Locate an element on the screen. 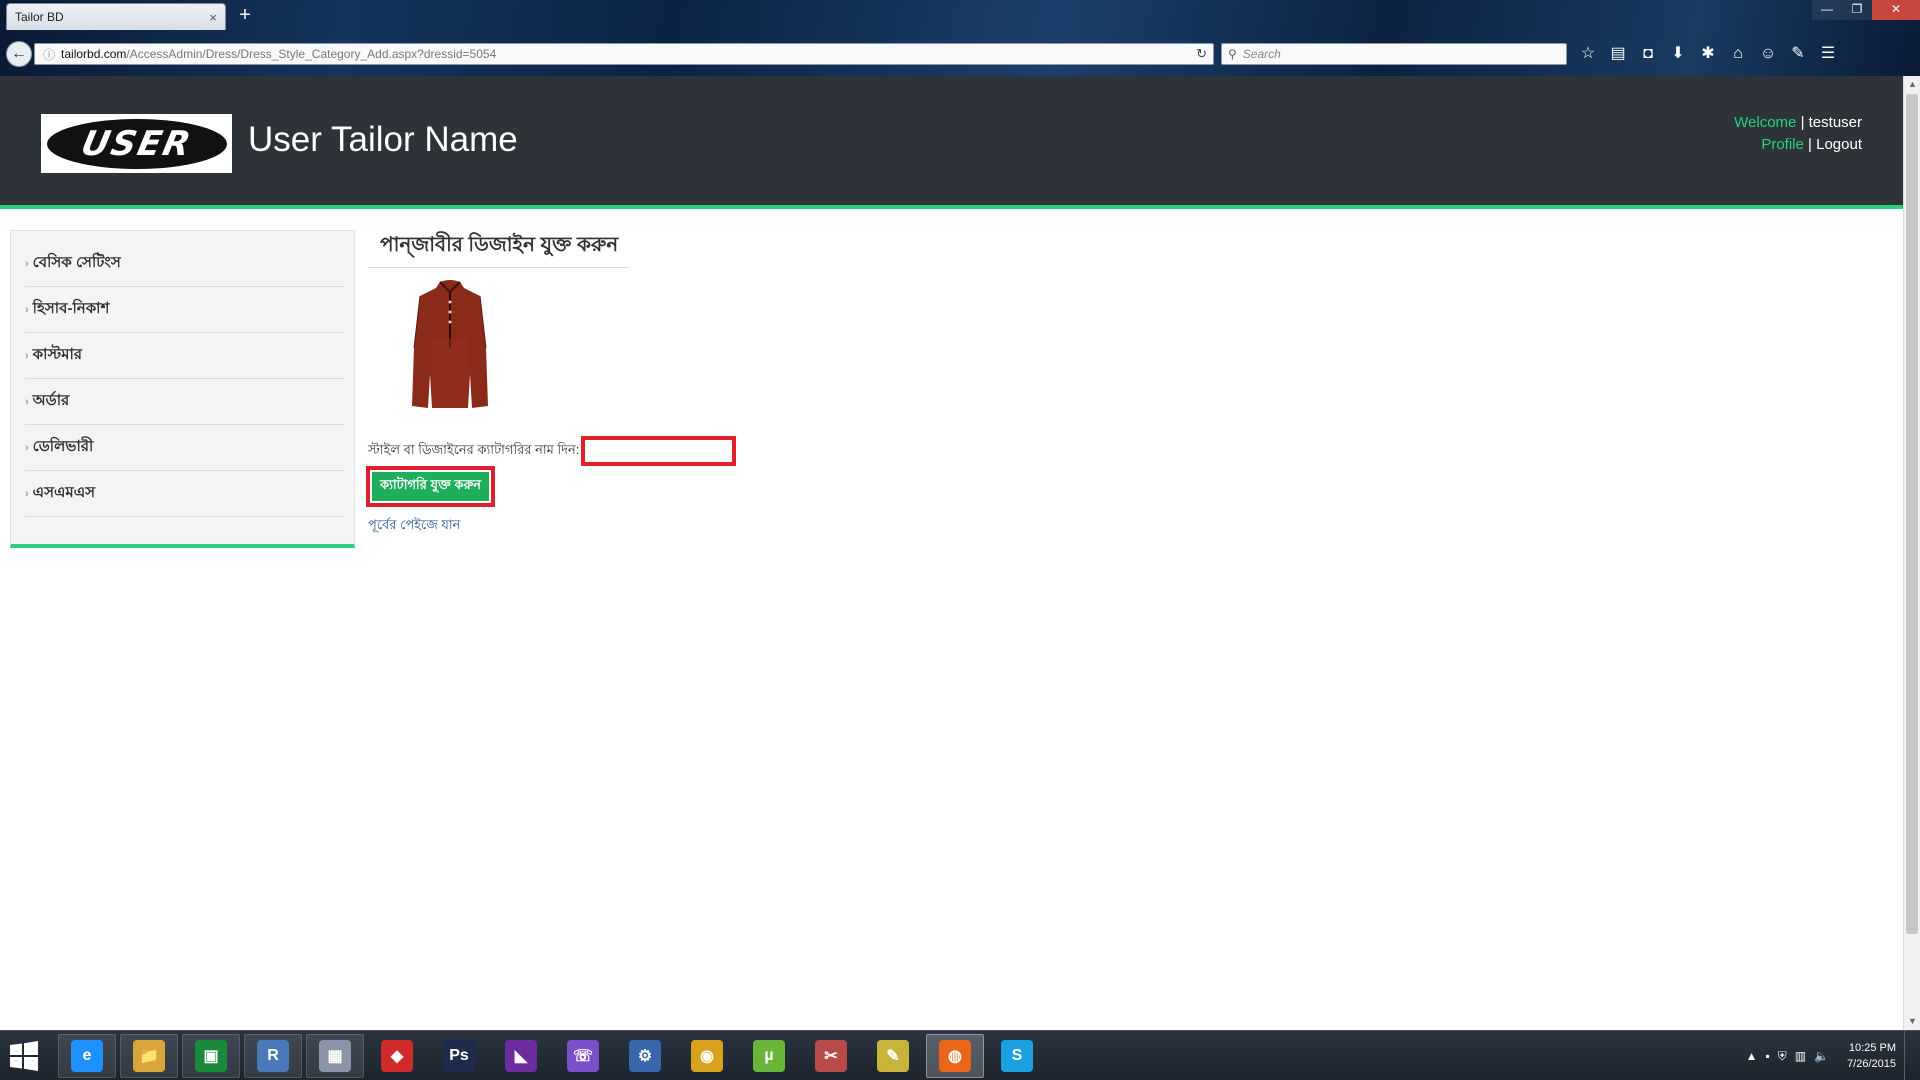 This screenshot has width=1920, height=1080. minimize-button: — is located at coordinates (1827, 10).